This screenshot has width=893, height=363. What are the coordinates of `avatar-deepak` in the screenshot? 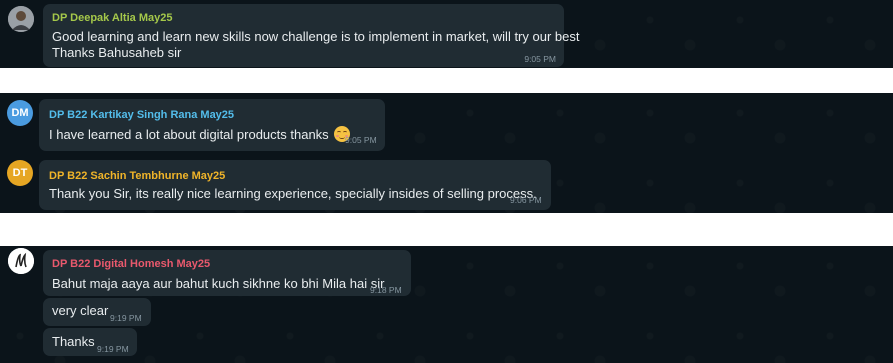 It's located at (21, 19).